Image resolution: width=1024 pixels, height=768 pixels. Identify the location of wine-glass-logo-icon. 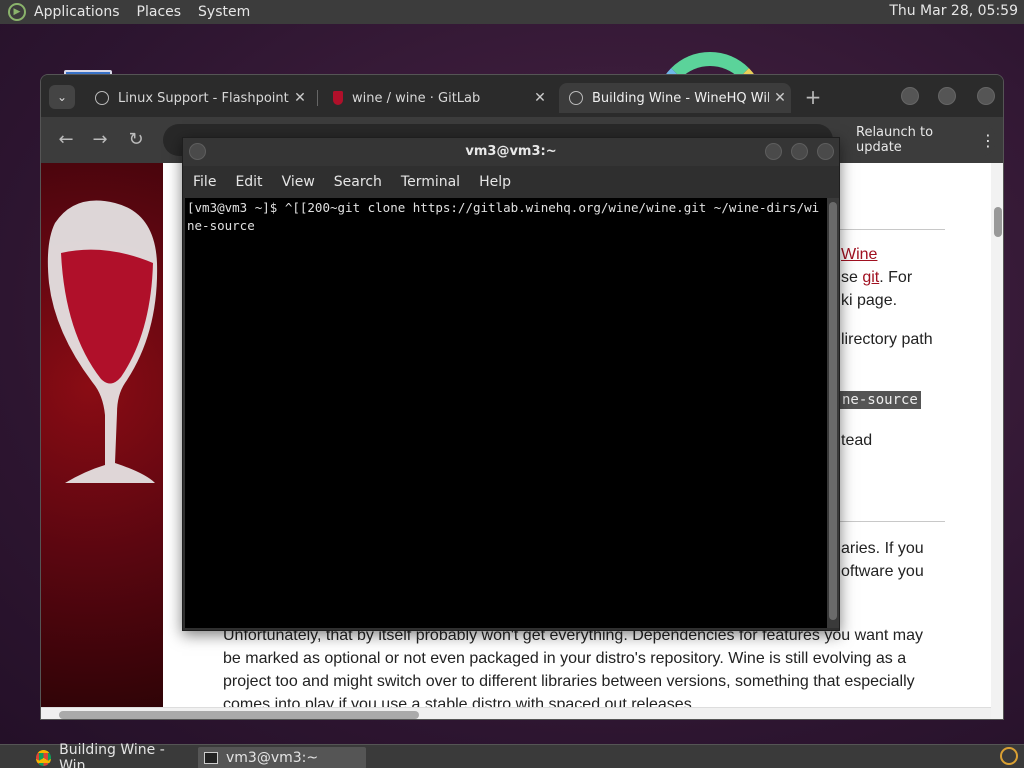
(102, 341).